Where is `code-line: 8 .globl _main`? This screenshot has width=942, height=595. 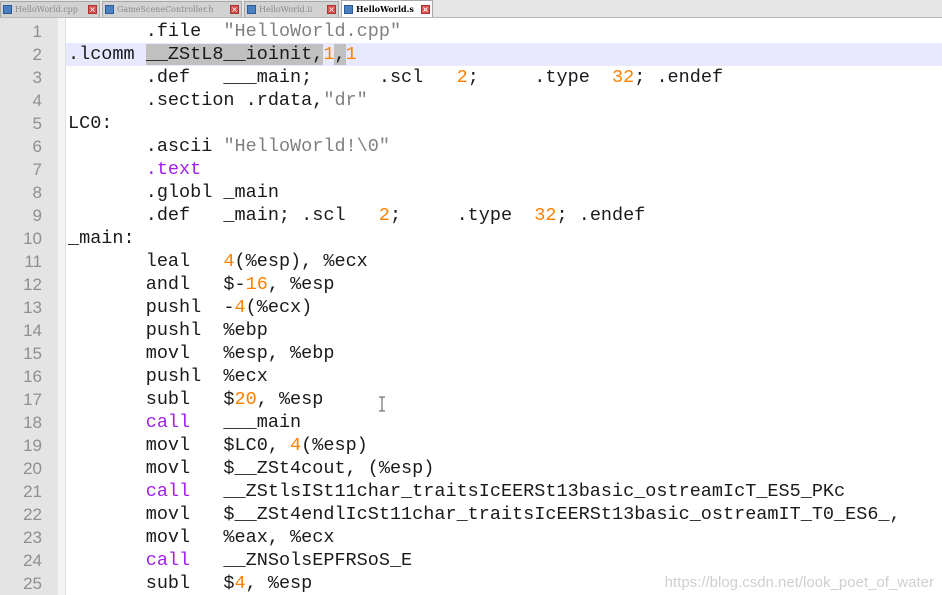 code-line: 8 .globl _main is located at coordinates (471, 192).